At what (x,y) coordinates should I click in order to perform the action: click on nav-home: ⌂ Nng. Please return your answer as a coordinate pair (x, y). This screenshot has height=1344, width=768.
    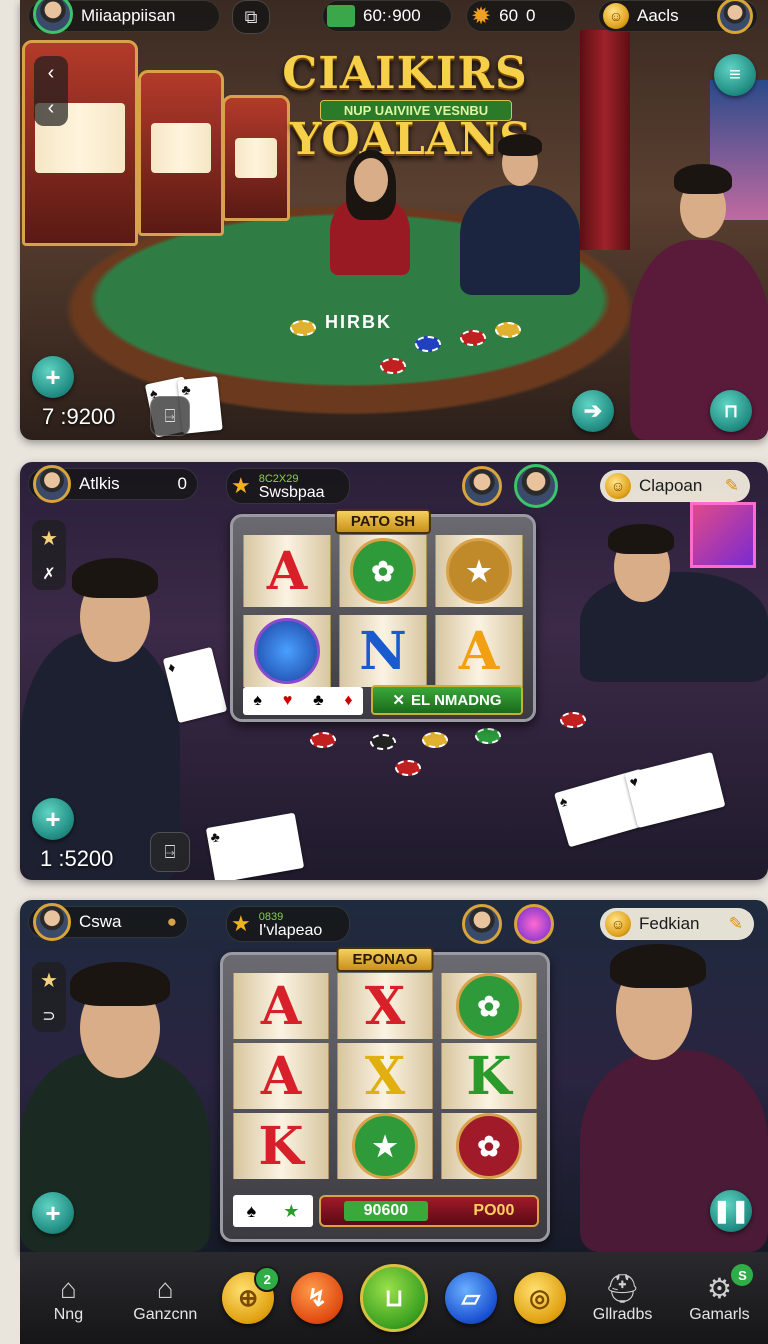
    Looking at the image, I should click on (68, 1298).